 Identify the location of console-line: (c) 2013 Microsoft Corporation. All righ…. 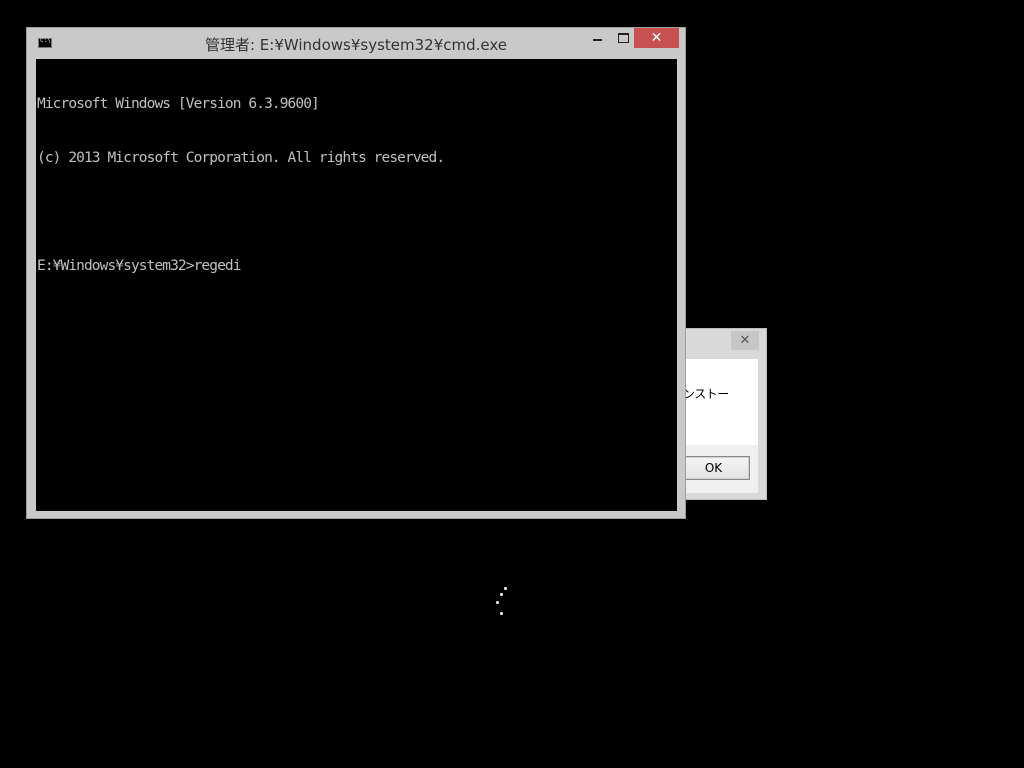
(241, 158).